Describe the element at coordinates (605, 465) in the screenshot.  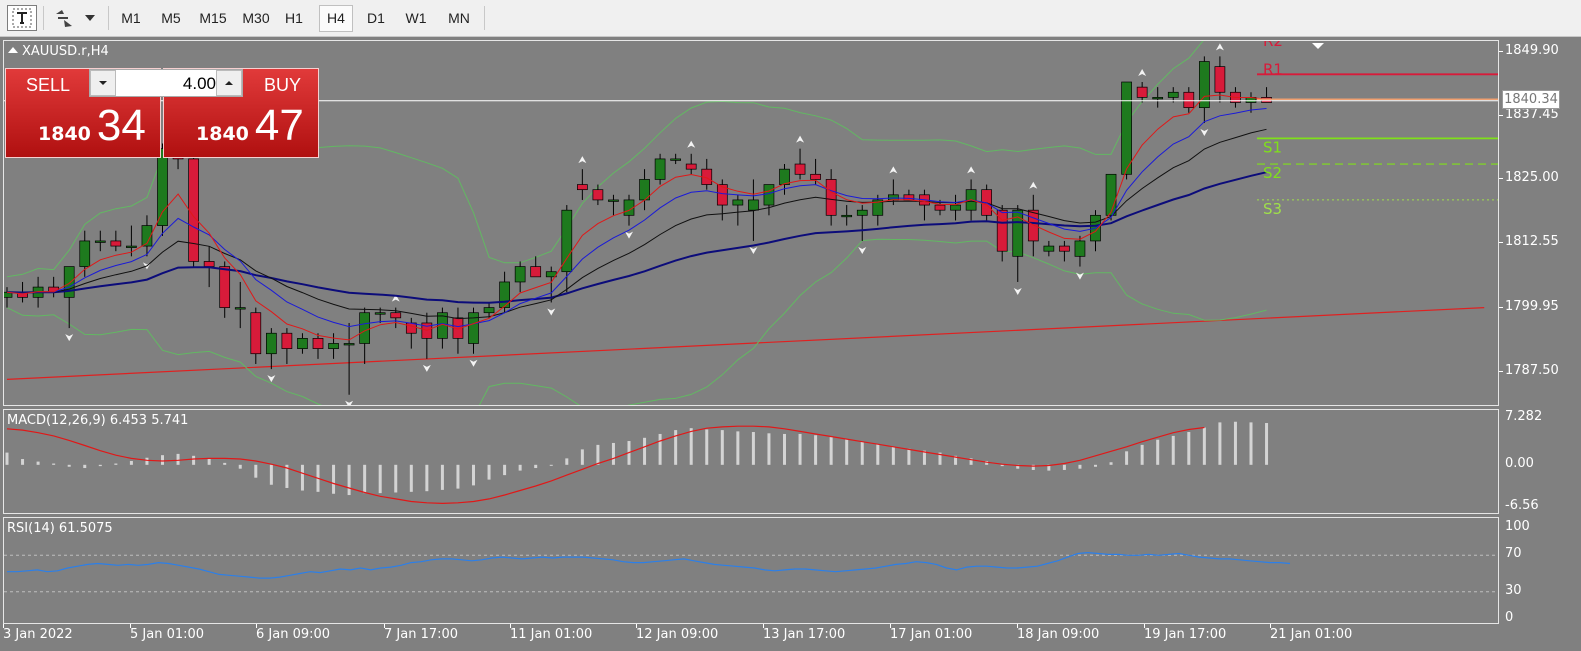
I see `macd-signal-line` at that location.